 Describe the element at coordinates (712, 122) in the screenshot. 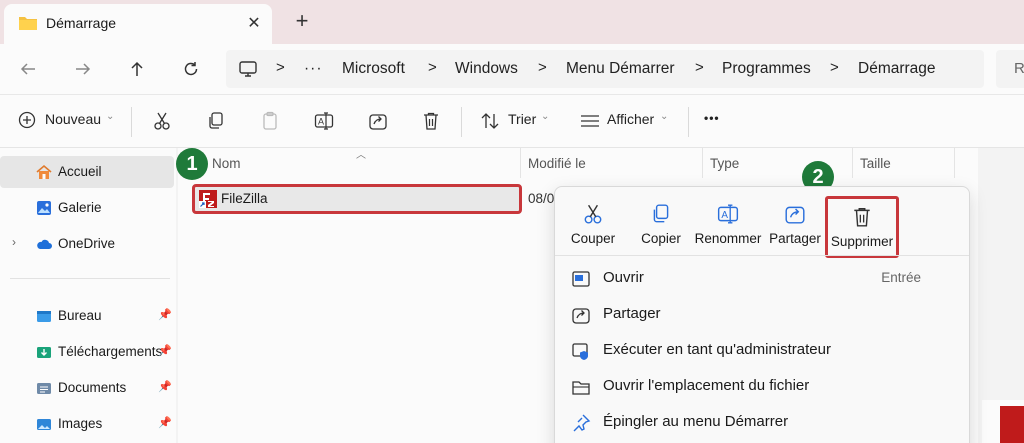

I see `more-options-icon: •••` at that location.